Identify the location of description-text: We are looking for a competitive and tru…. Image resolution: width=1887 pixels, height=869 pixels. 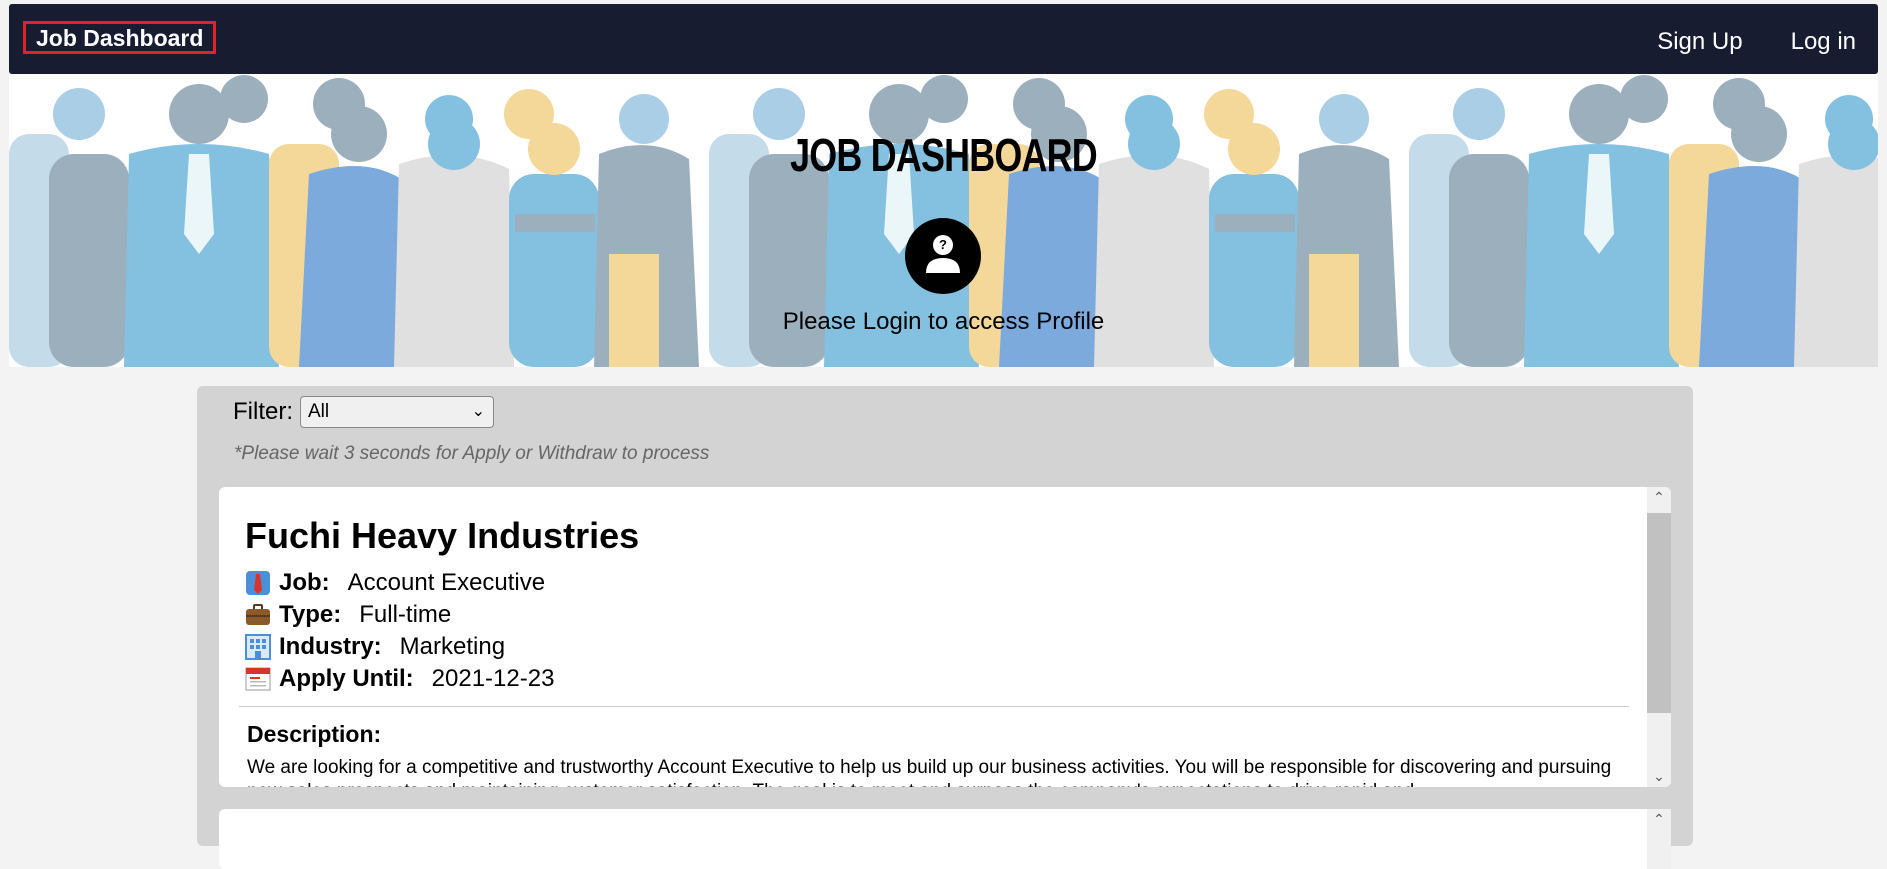
(929, 772).